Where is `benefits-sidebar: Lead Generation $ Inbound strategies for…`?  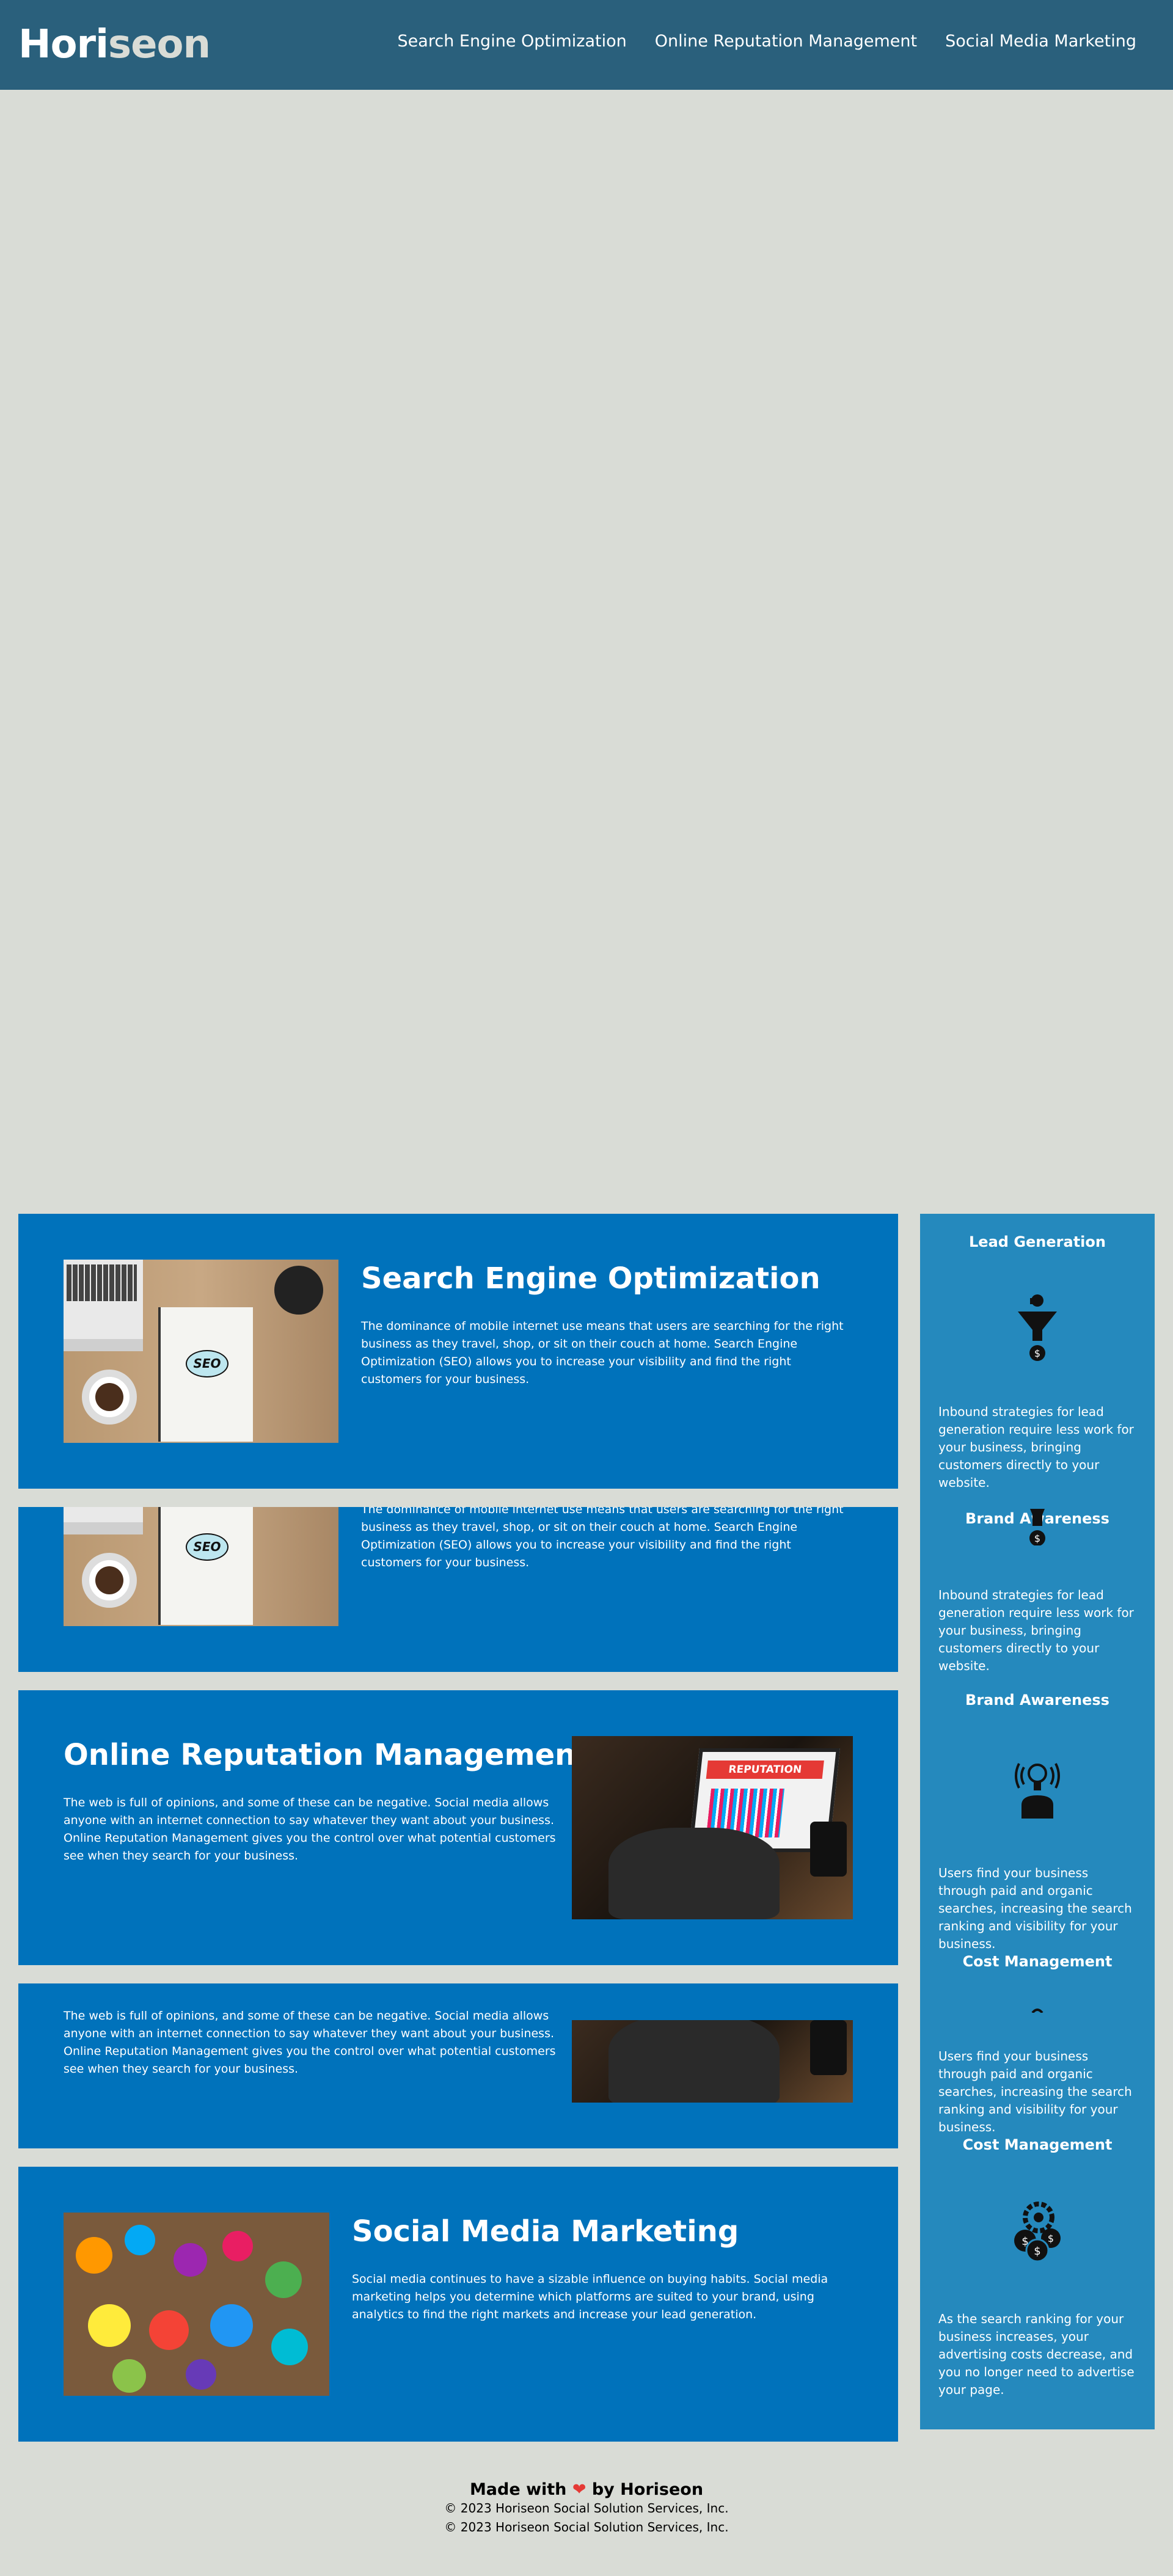
benefits-sidebar: Lead Generation $ Inbound strategies for… is located at coordinates (1037, 1821).